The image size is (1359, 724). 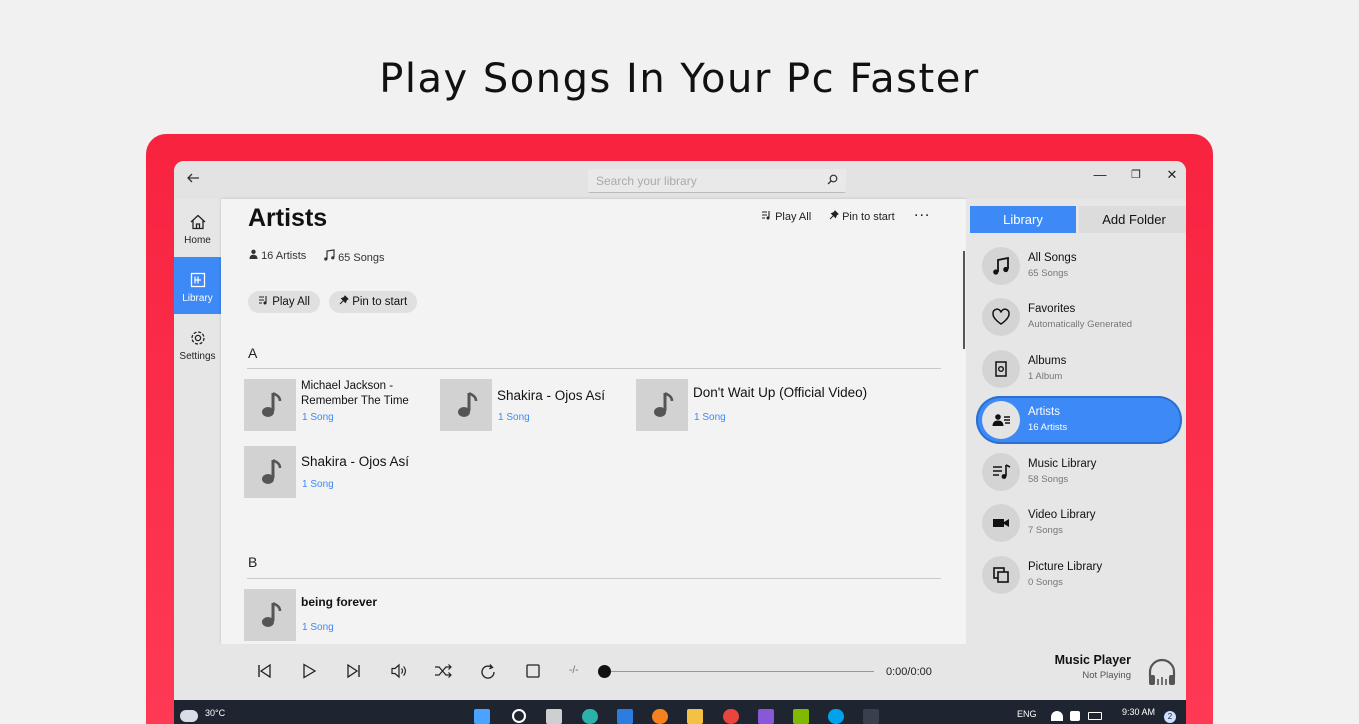 I want to click on album-icon, so click(x=1001, y=369).